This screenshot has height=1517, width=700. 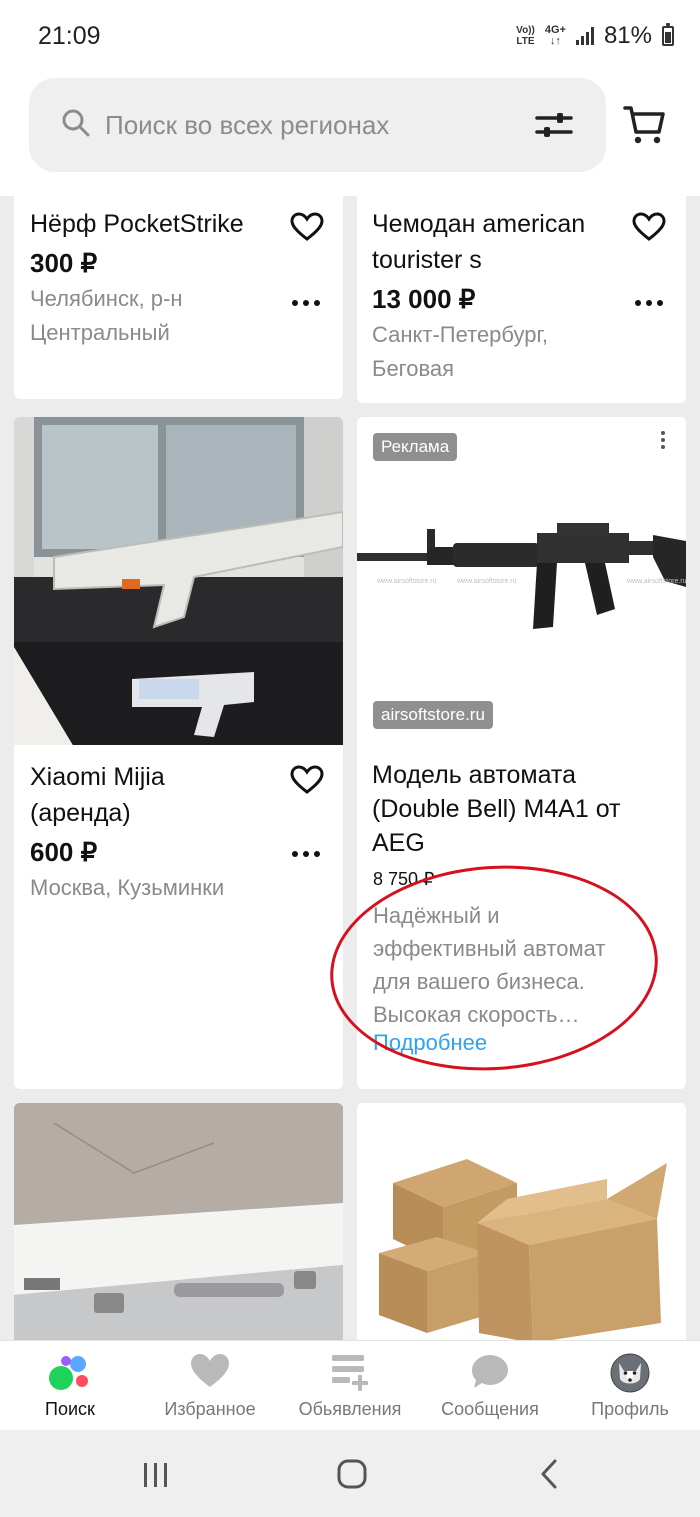 What do you see at coordinates (350, 1373) in the screenshot?
I see `ad-list-icon` at bounding box center [350, 1373].